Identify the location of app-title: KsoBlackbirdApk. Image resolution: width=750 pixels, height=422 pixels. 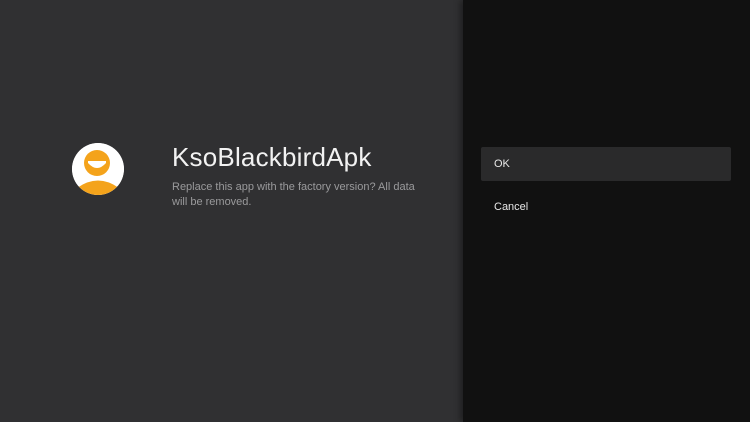
(272, 157).